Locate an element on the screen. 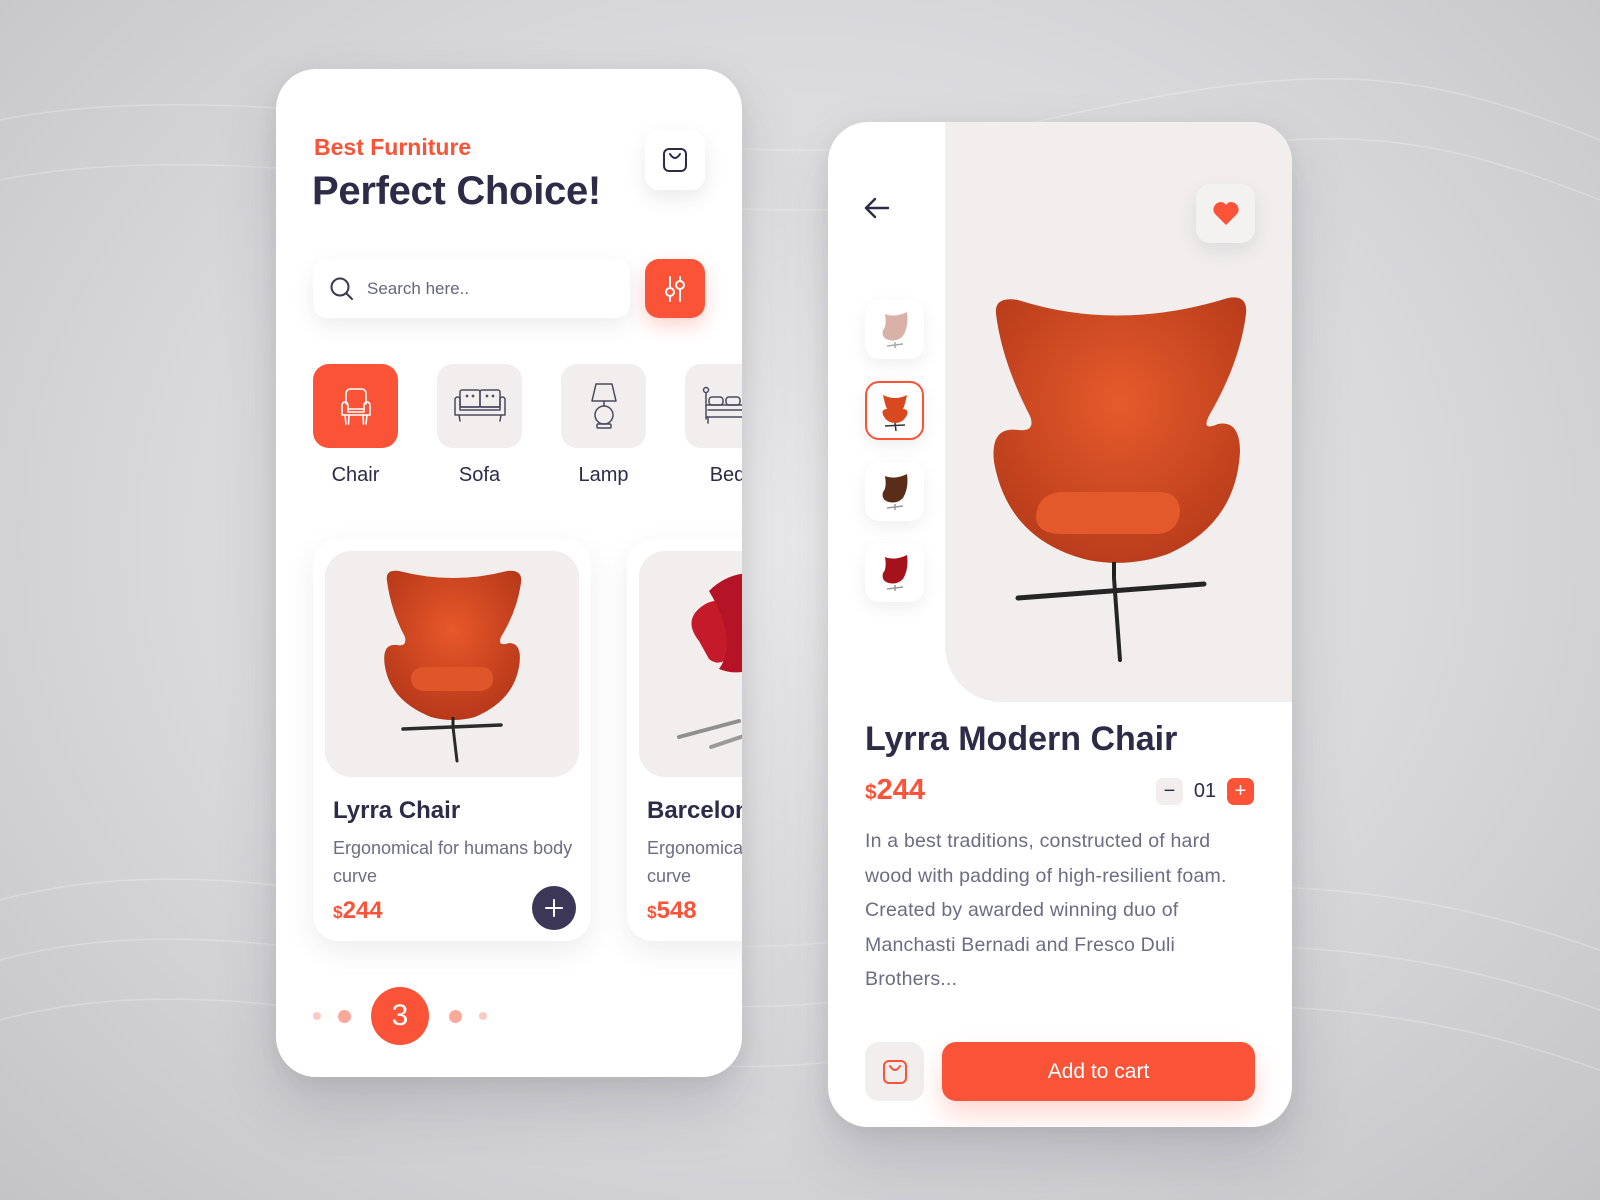 The height and width of the screenshot is (1200, 1600). category-bed: Bed is located at coordinates (713, 425).